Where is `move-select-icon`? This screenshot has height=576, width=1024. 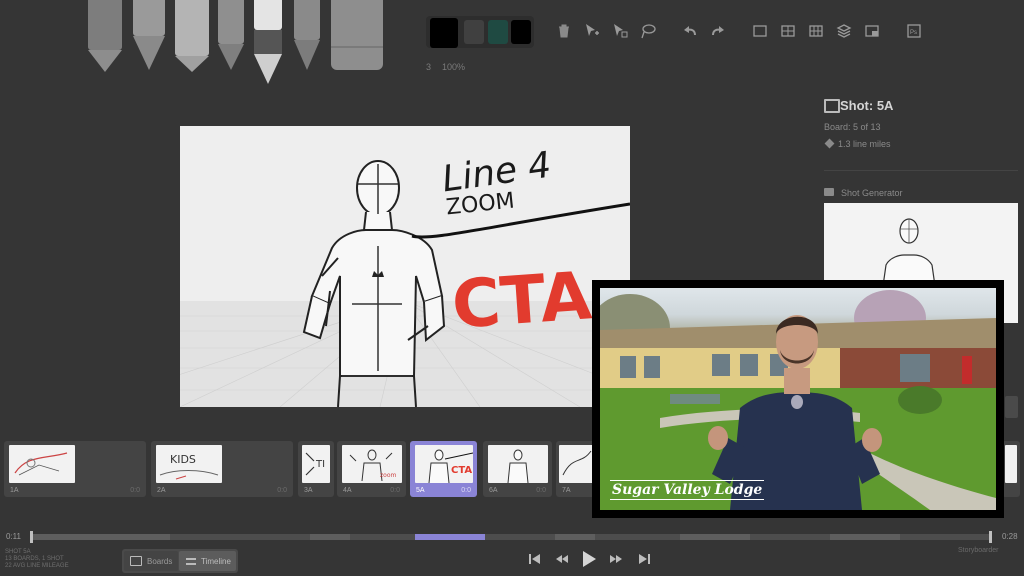
move-select-icon is located at coordinates (592, 31).